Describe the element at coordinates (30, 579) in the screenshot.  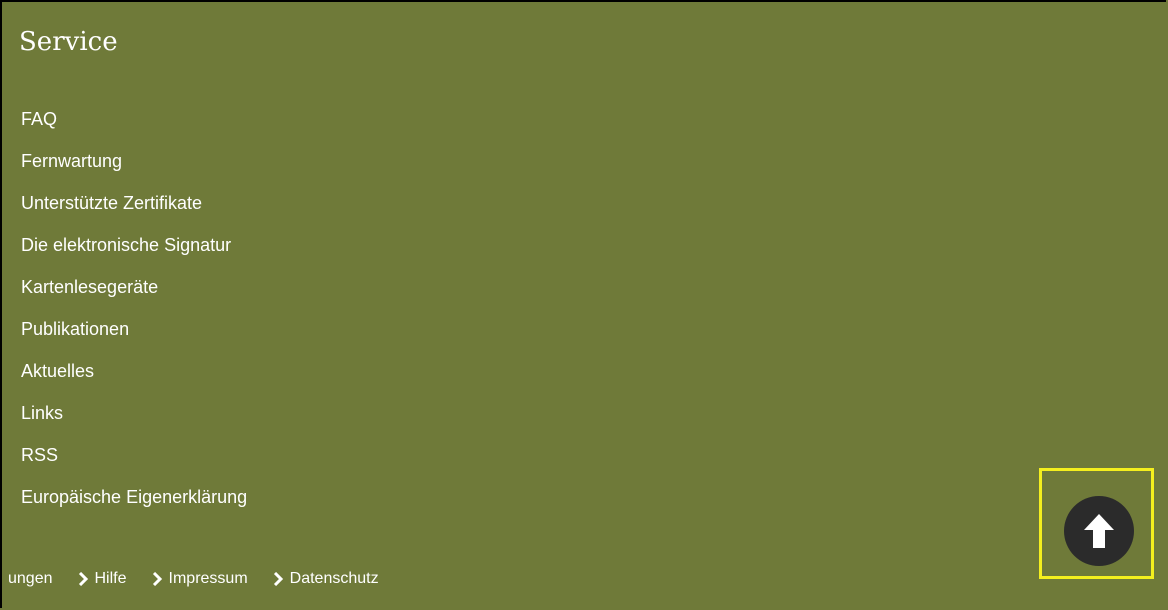
I see `footer-link-partial: ungen` at that location.